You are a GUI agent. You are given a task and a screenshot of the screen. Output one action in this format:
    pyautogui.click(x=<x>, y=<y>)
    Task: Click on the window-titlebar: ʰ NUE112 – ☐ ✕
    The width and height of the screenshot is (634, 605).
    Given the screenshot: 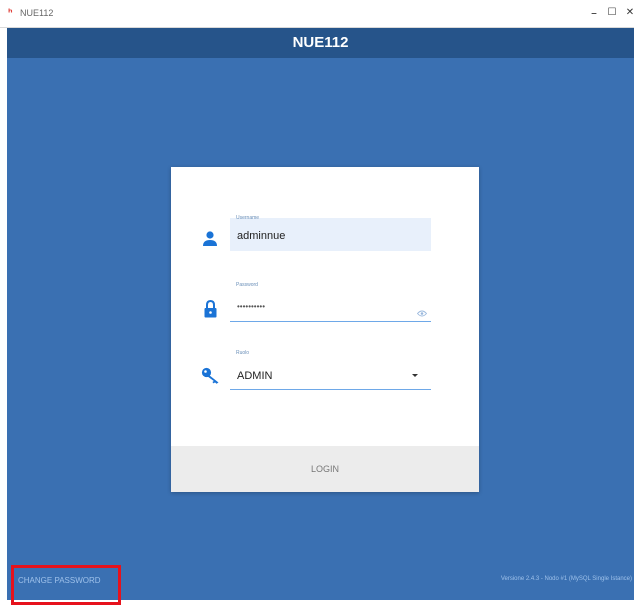 What is the action you would take?
    pyautogui.click(x=317, y=14)
    